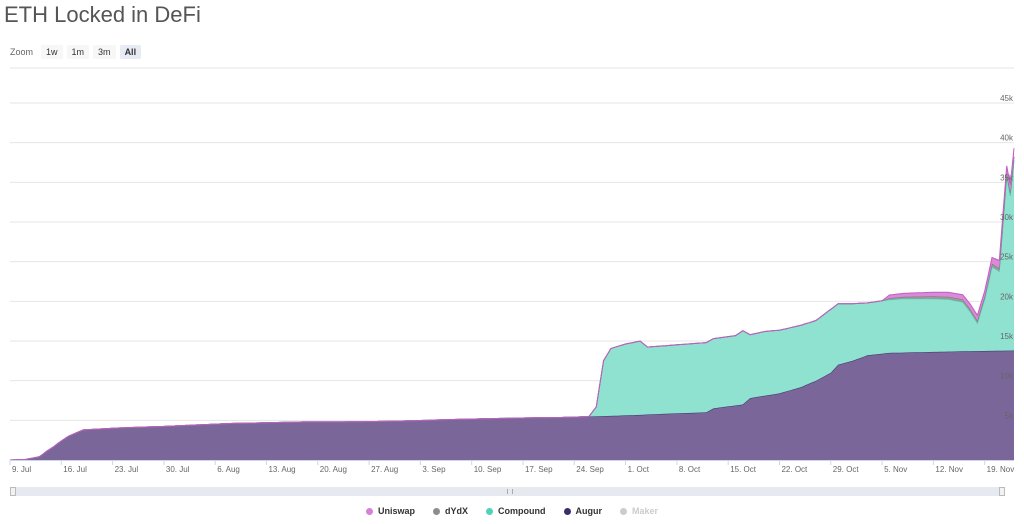  I want to click on legend-label: Maker, so click(645, 511).